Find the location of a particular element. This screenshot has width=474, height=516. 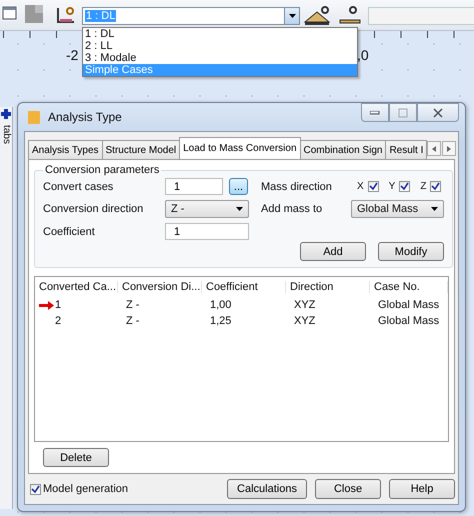

column-header: Coefficient is located at coordinates (244, 287).